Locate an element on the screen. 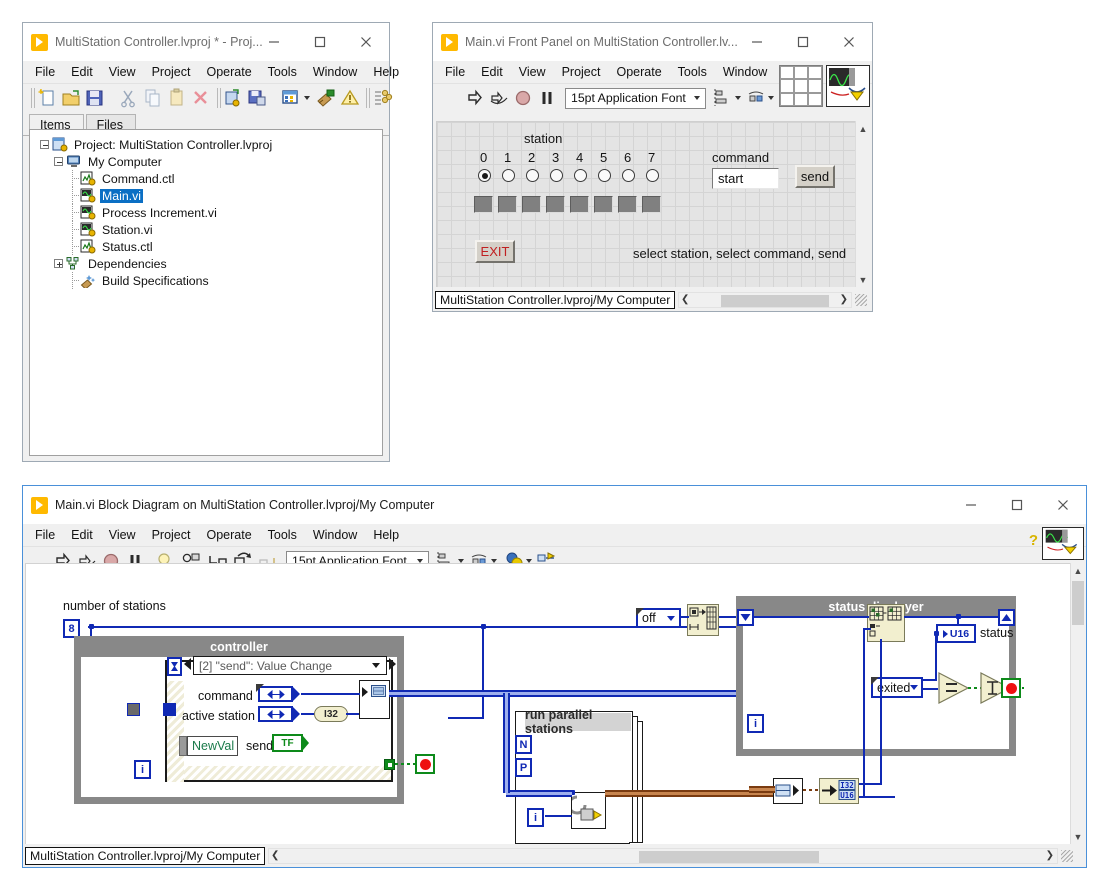 The image size is (1109, 890). event-structure-tunnel is located at coordinates (169, 709).